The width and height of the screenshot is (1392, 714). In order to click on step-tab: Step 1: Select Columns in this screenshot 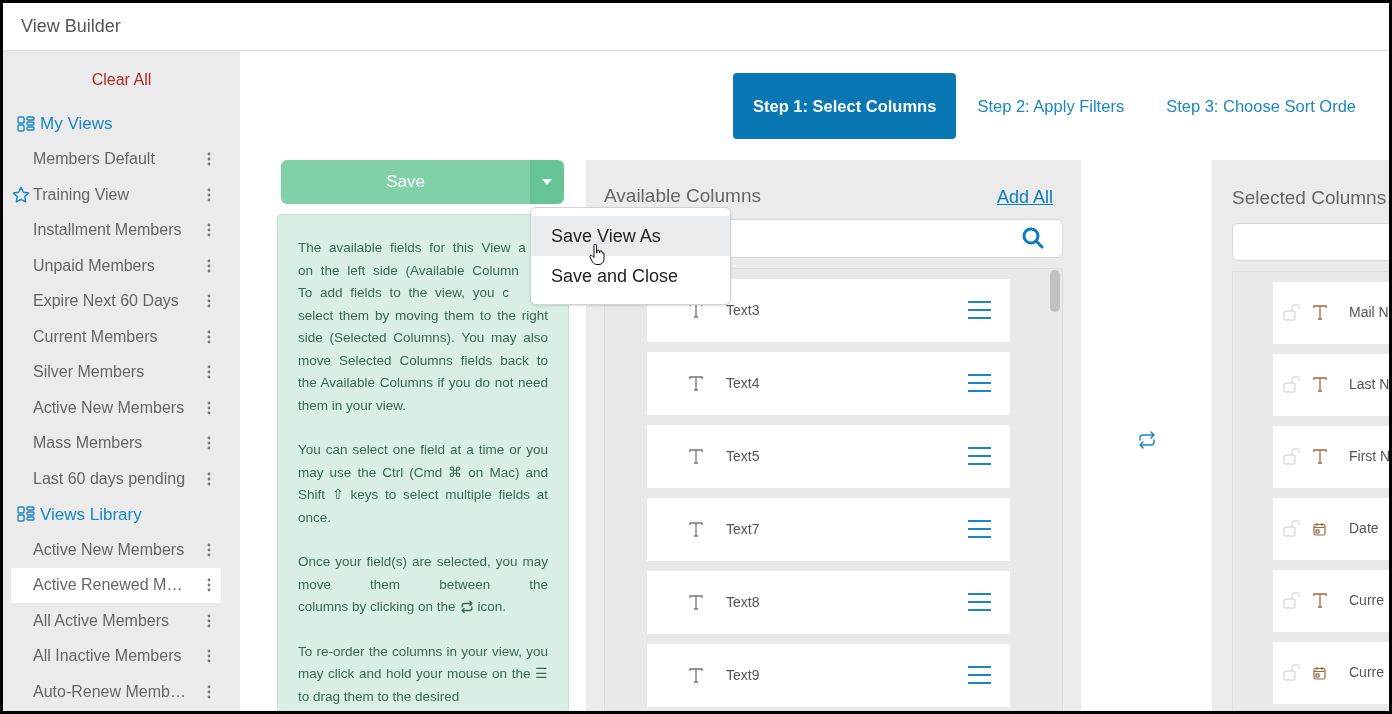, I will do `click(845, 106)`.